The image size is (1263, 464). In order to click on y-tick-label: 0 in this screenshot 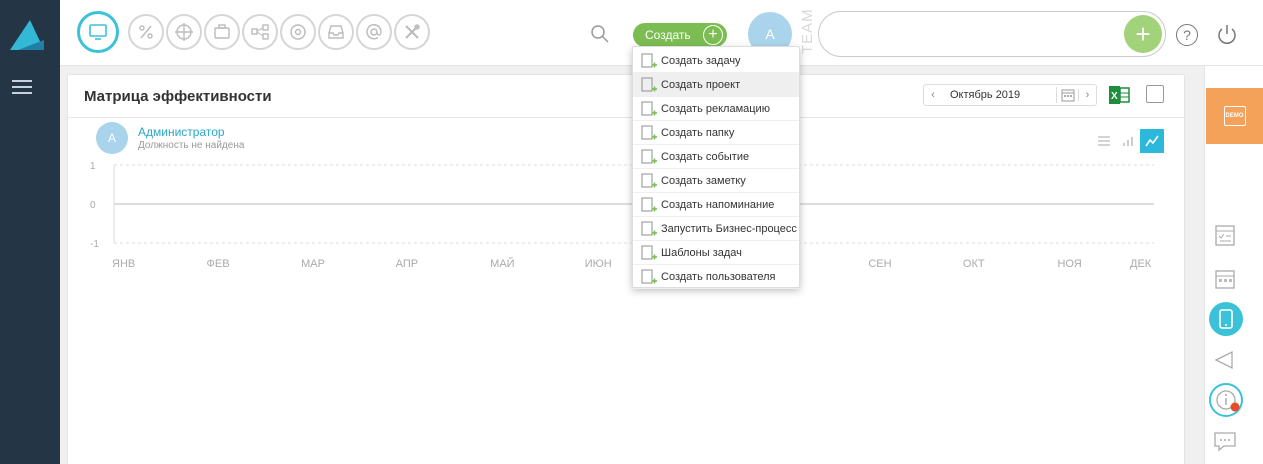, I will do `click(93, 205)`.